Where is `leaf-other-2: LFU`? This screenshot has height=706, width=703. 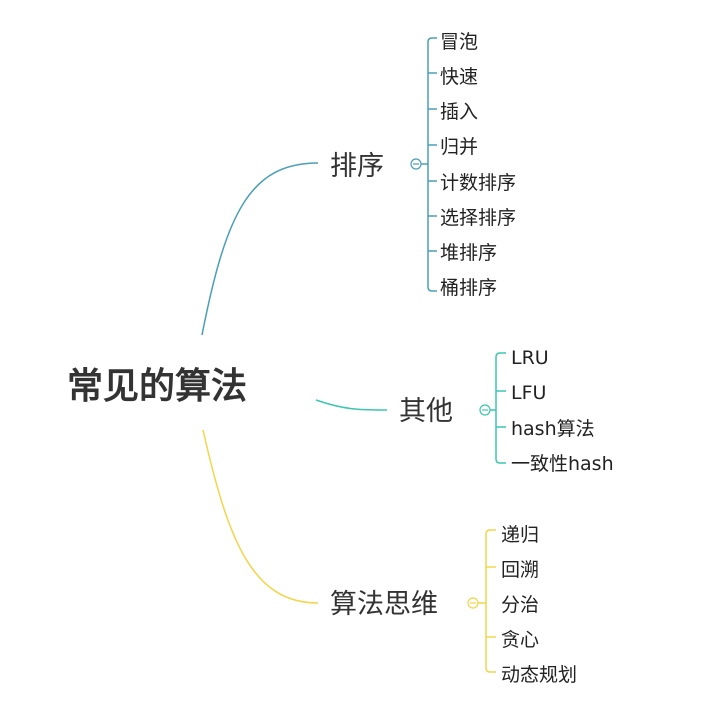 leaf-other-2: LFU is located at coordinates (528, 393).